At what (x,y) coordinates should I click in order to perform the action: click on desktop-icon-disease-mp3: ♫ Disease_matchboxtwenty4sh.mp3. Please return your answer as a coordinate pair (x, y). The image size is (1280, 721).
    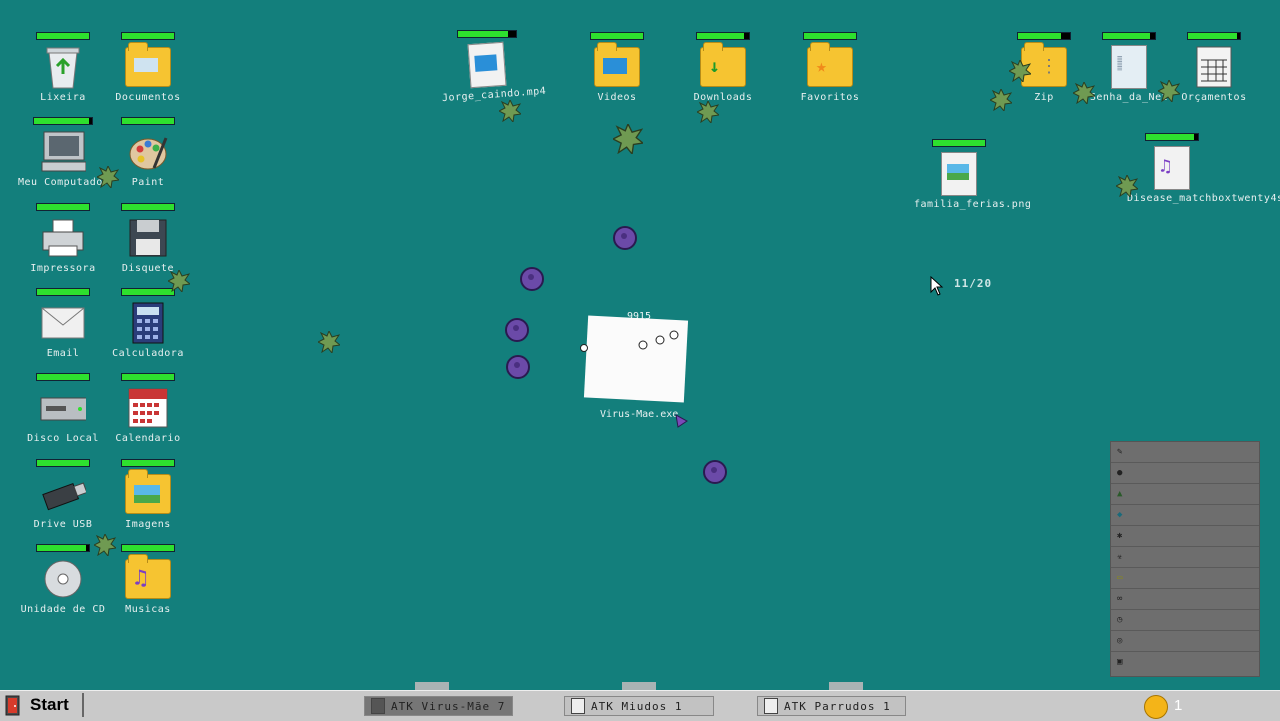
    Looking at the image, I should click on (1203, 168).